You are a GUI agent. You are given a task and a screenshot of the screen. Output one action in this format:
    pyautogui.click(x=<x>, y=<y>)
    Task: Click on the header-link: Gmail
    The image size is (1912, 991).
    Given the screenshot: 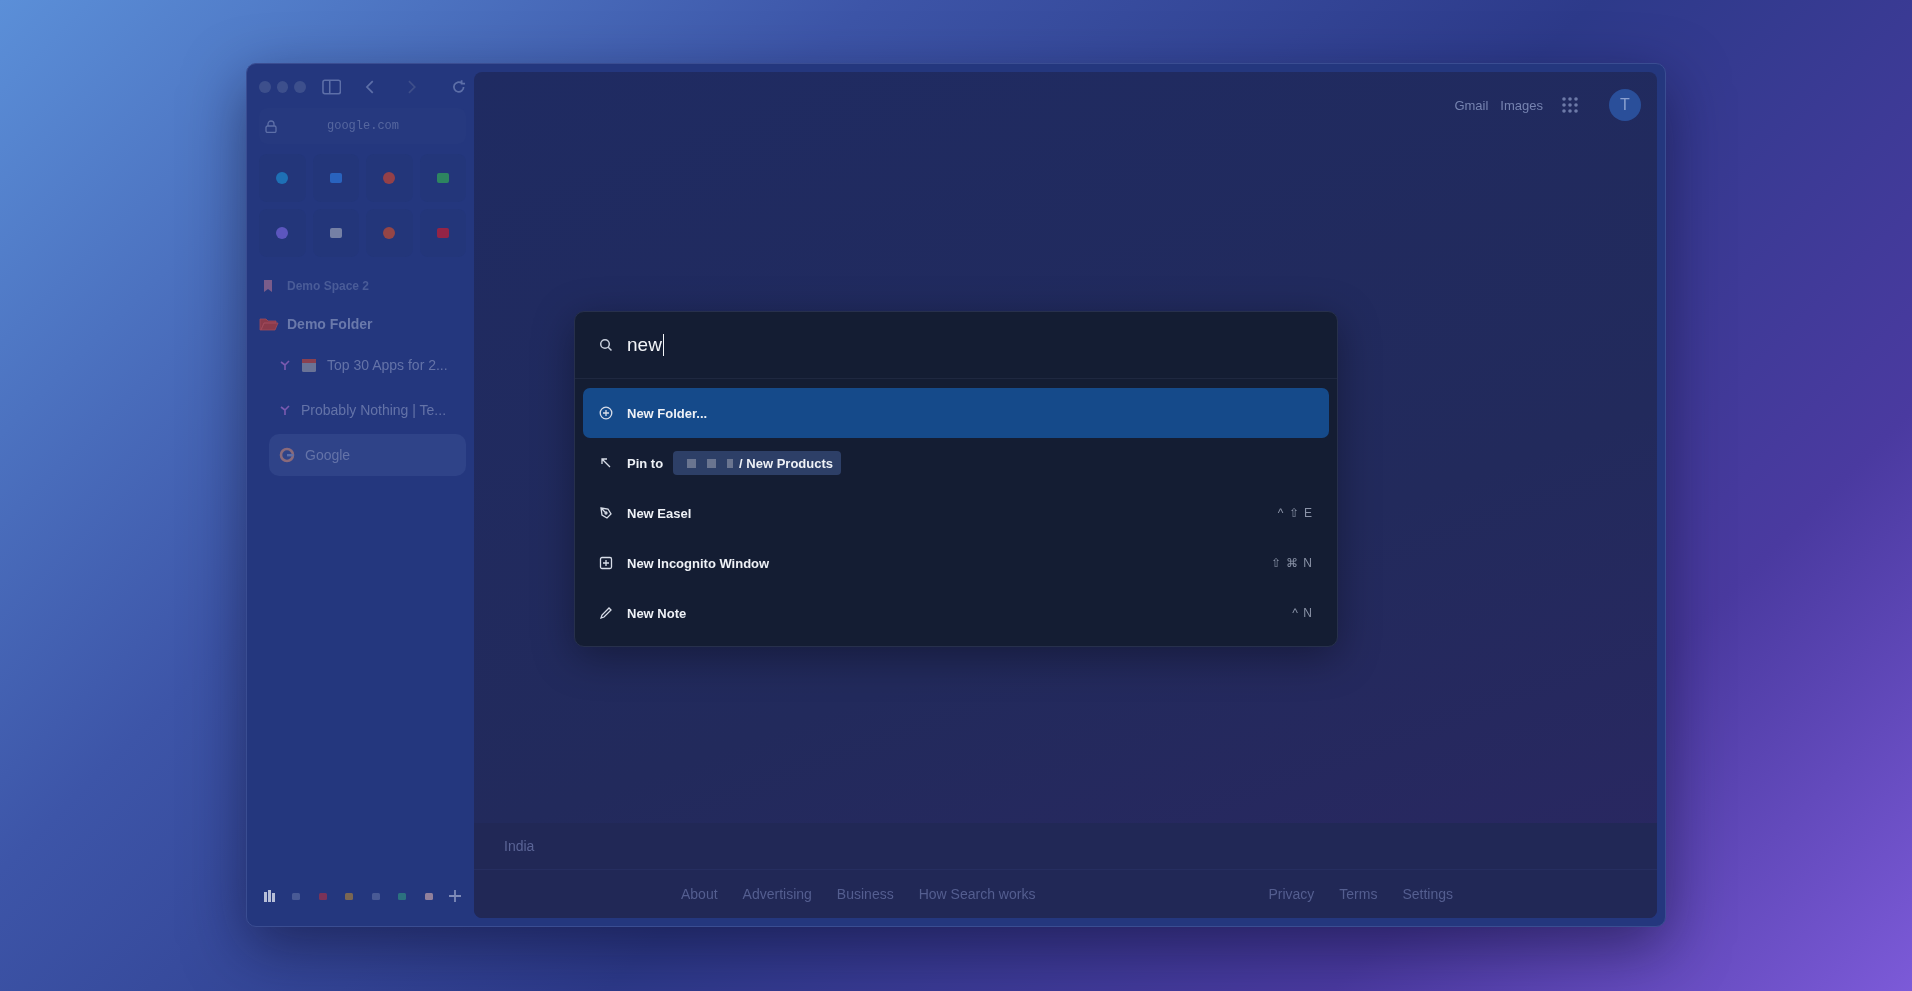 What is the action you would take?
    pyautogui.click(x=1471, y=105)
    